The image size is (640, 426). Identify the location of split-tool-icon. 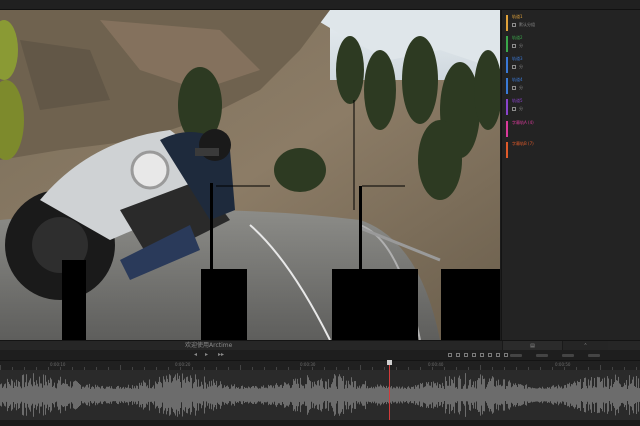
(474, 355).